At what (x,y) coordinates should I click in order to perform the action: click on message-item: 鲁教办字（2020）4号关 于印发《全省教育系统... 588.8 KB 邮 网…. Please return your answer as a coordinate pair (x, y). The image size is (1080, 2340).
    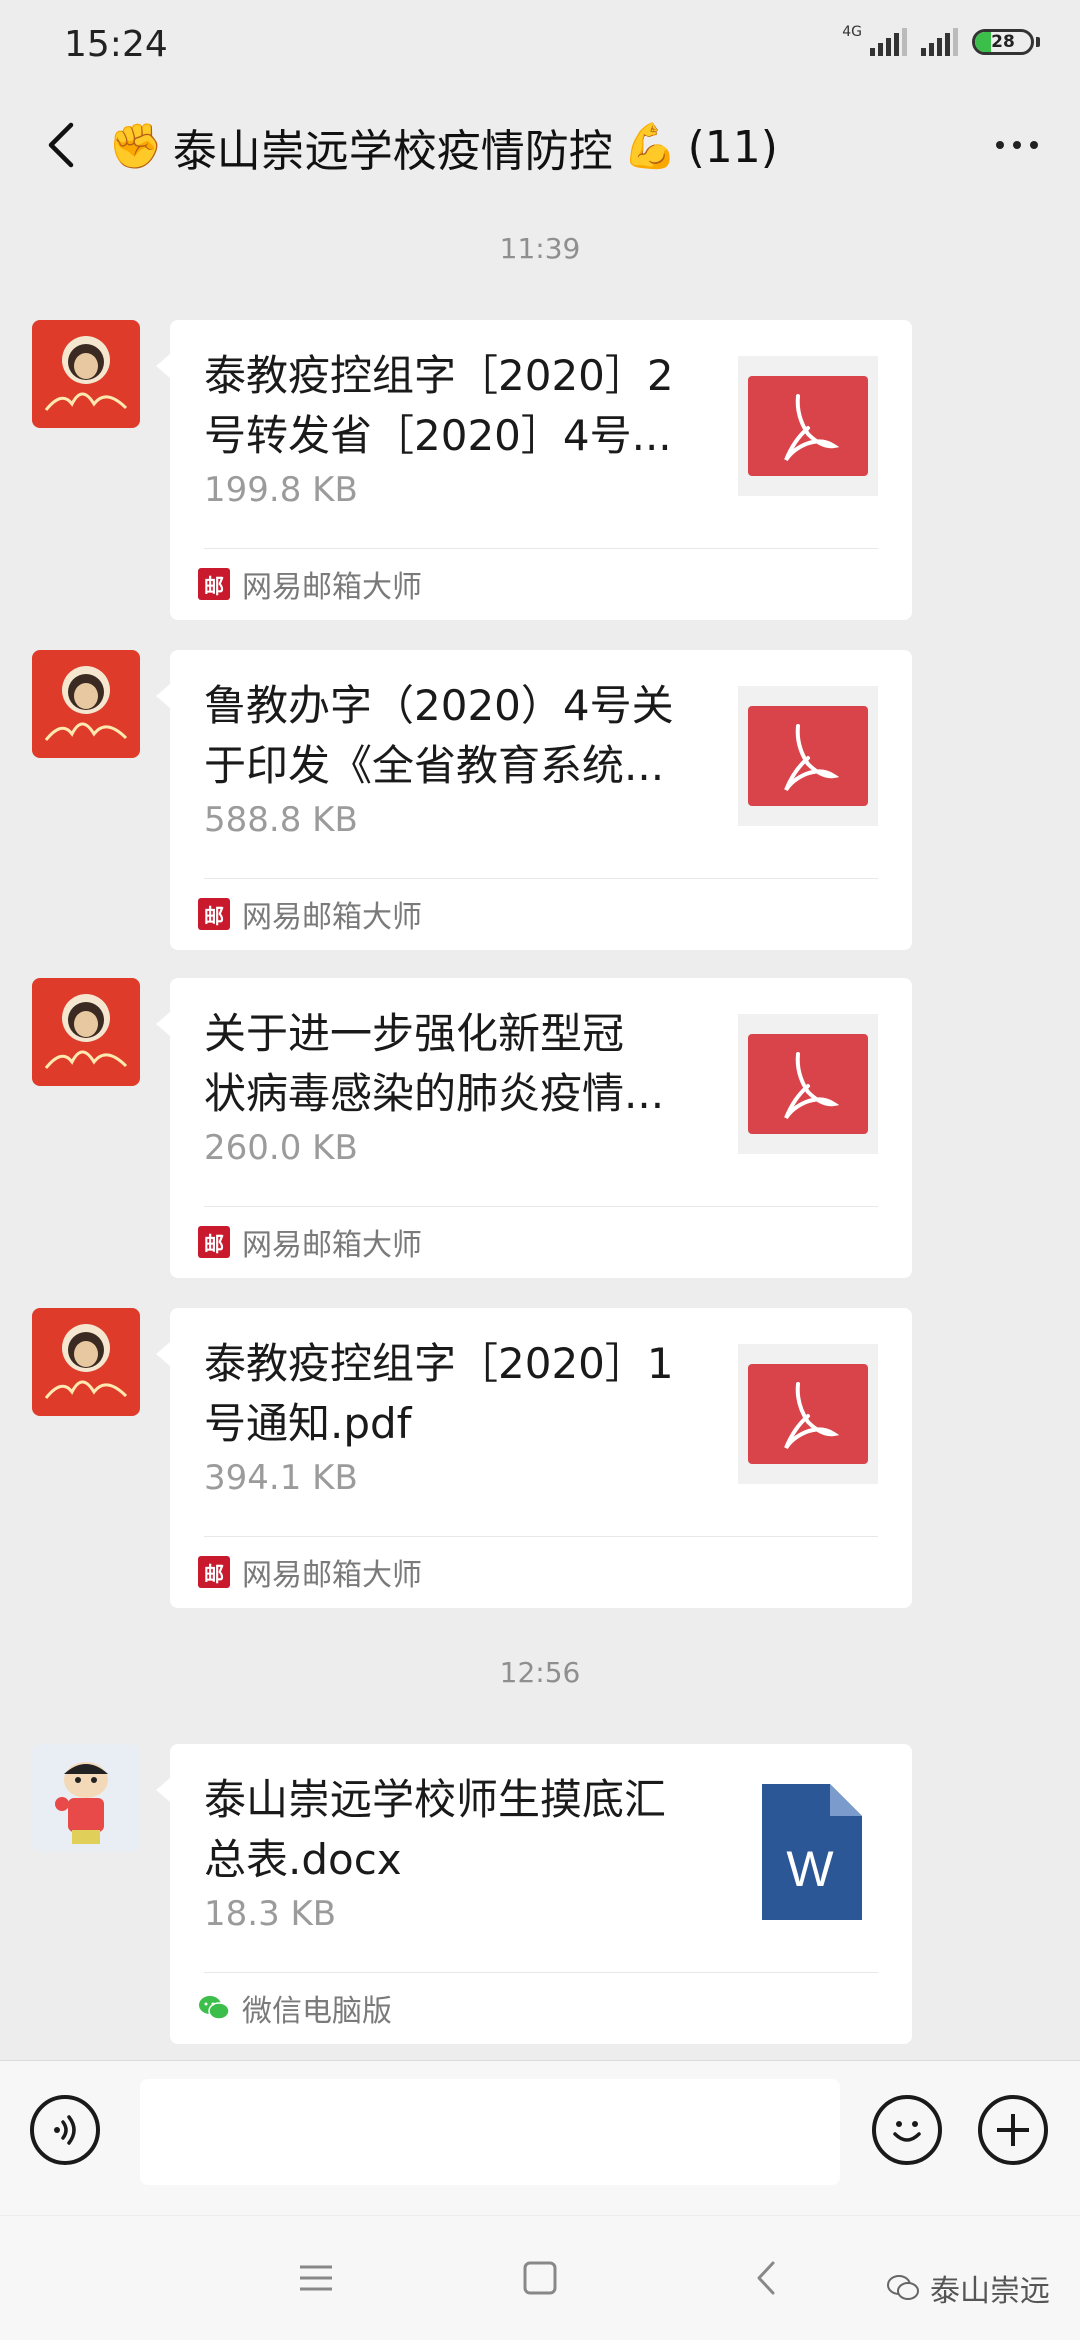
    Looking at the image, I should click on (472, 800).